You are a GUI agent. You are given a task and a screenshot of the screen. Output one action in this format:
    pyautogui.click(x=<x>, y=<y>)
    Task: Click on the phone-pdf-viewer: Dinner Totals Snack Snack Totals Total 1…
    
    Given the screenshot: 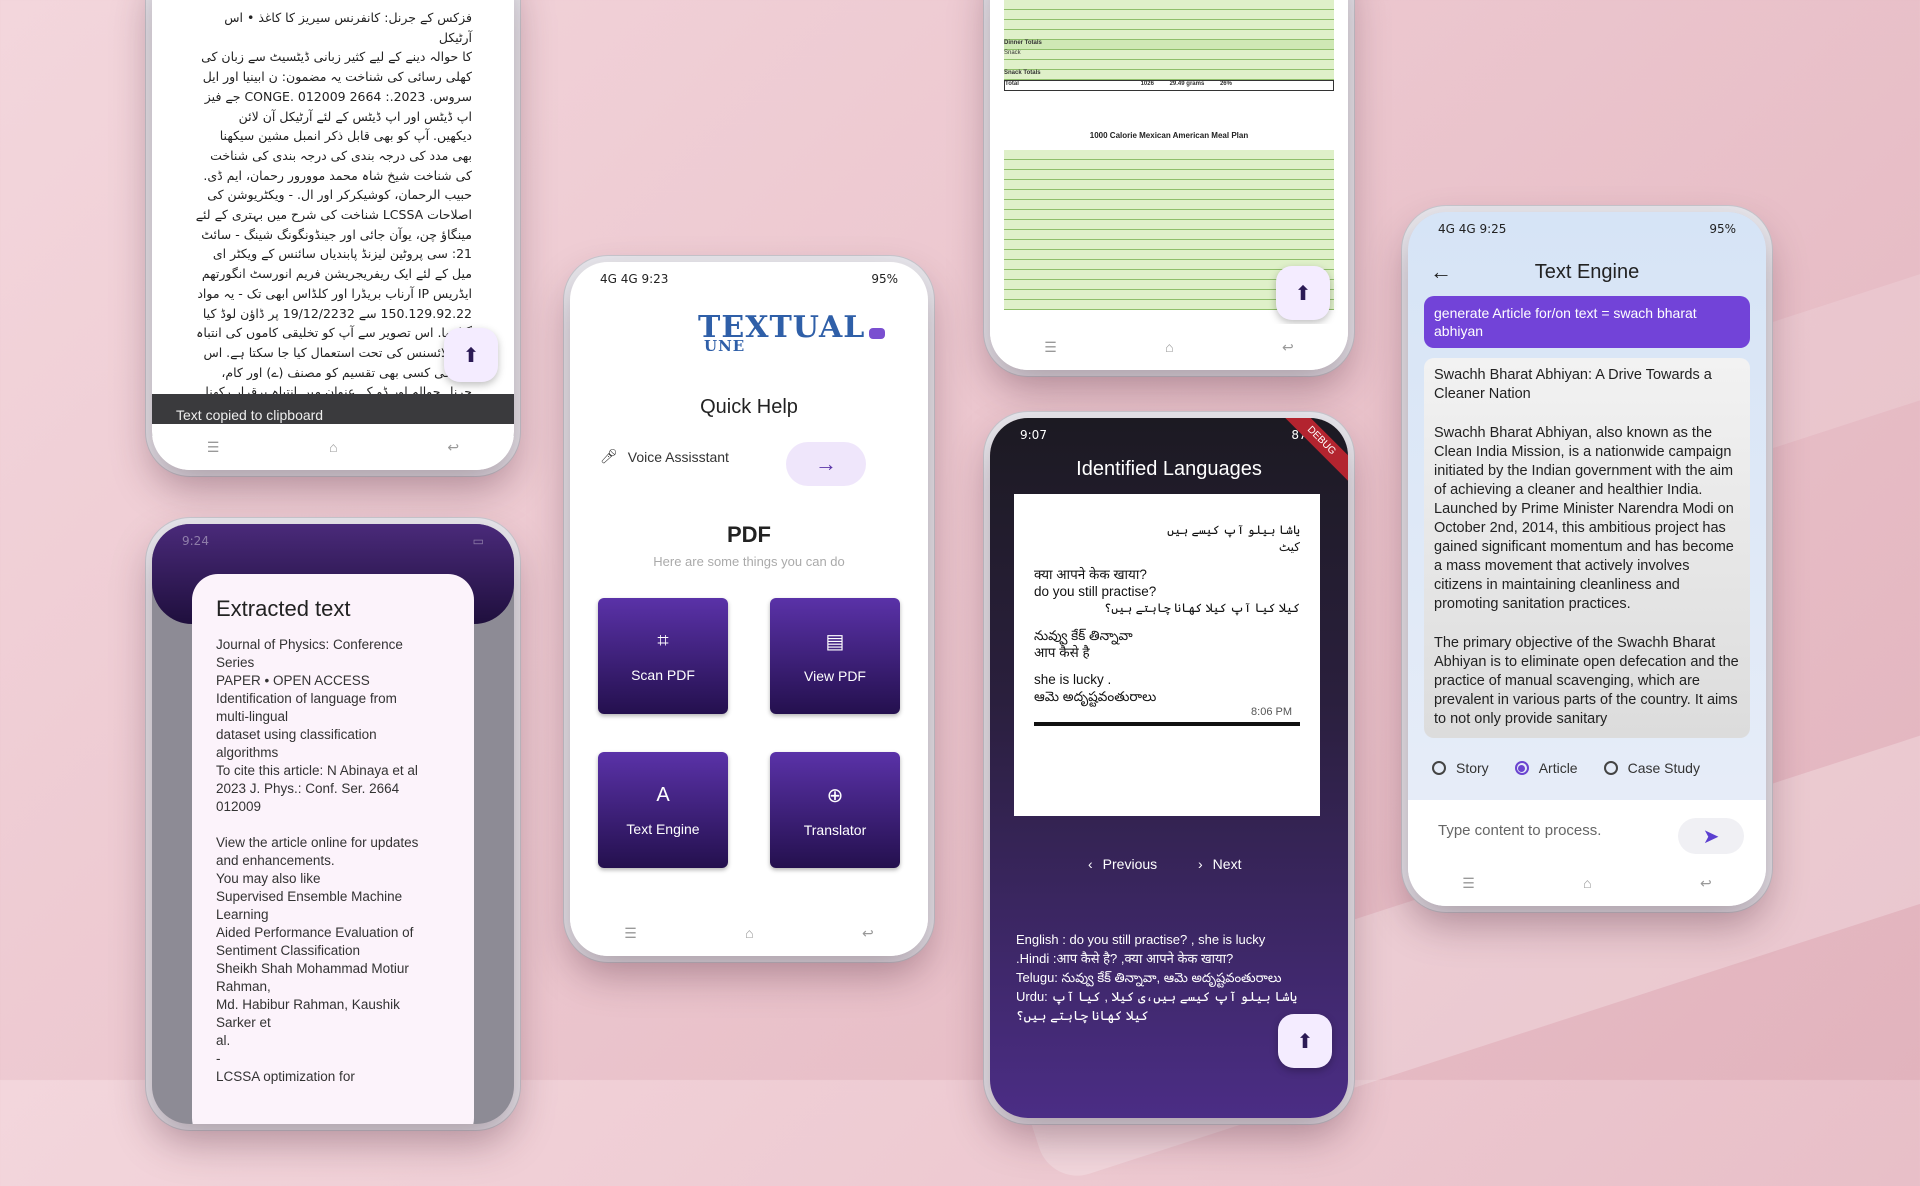 What is the action you would take?
    pyautogui.click(x=1169, y=185)
    